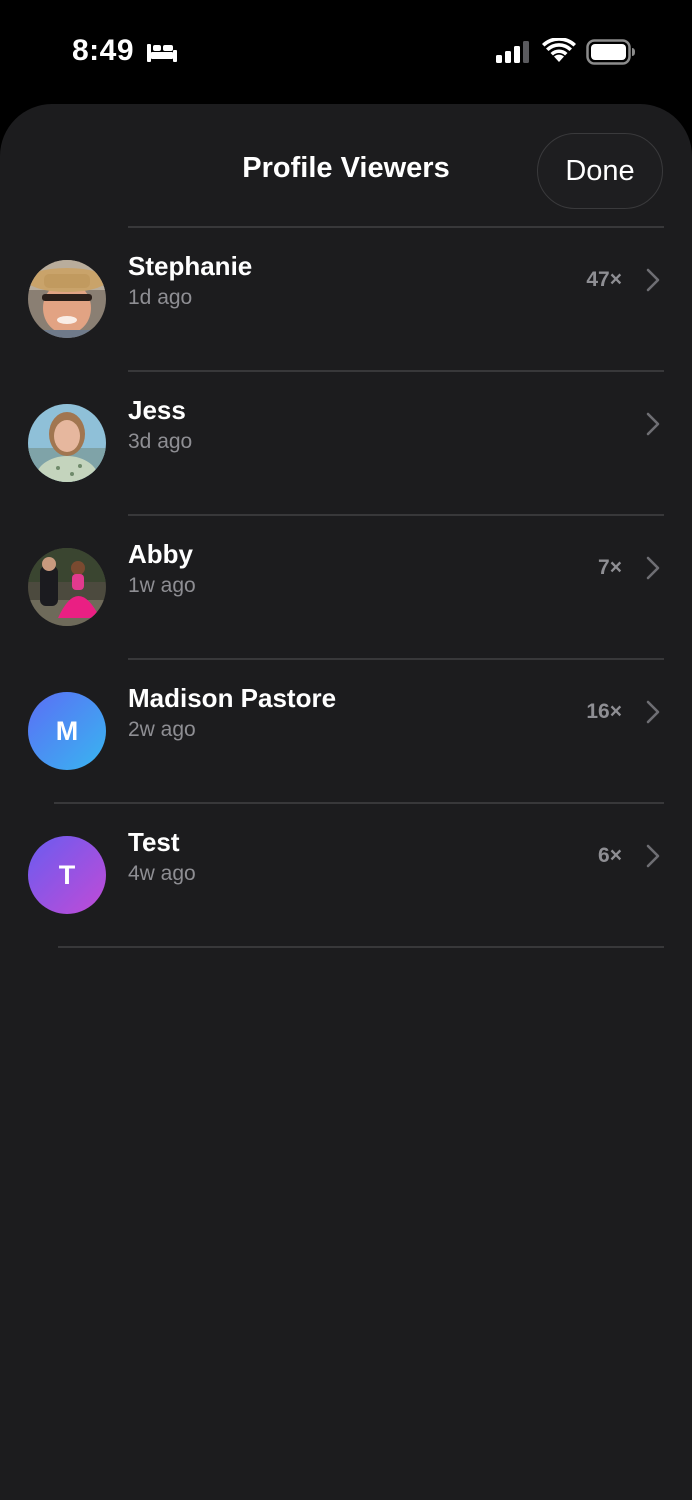 The height and width of the screenshot is (1500, 692). Describe the element at coordinates (346, 300) in the screenshot. I see `viewer-row: Stephanie 1d ago 47×` at that location.